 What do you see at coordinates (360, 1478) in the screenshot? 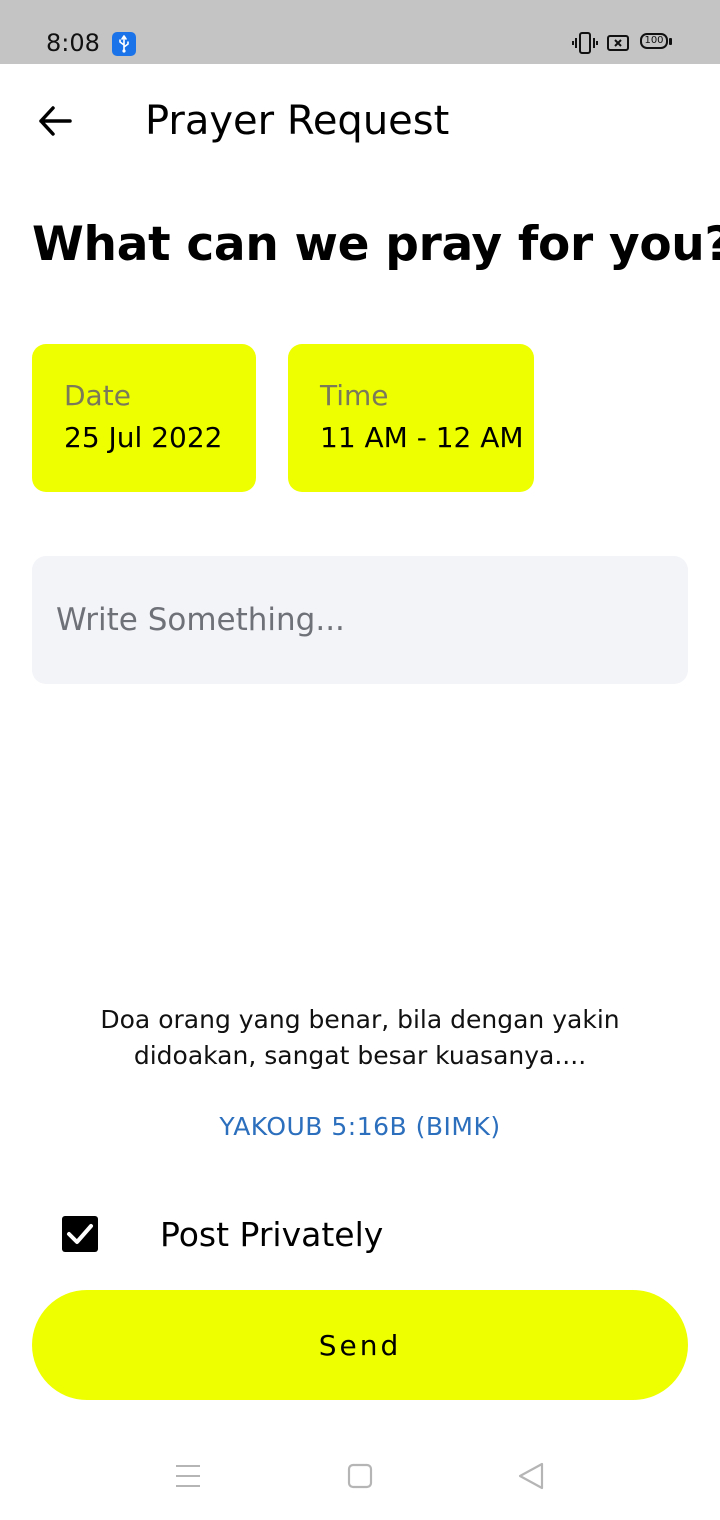
I see `home-square-icon` at bounding box center [360, 1478].